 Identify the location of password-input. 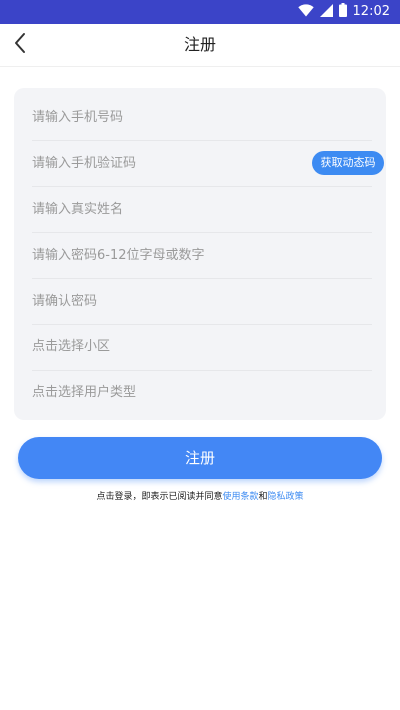
(162, 255).